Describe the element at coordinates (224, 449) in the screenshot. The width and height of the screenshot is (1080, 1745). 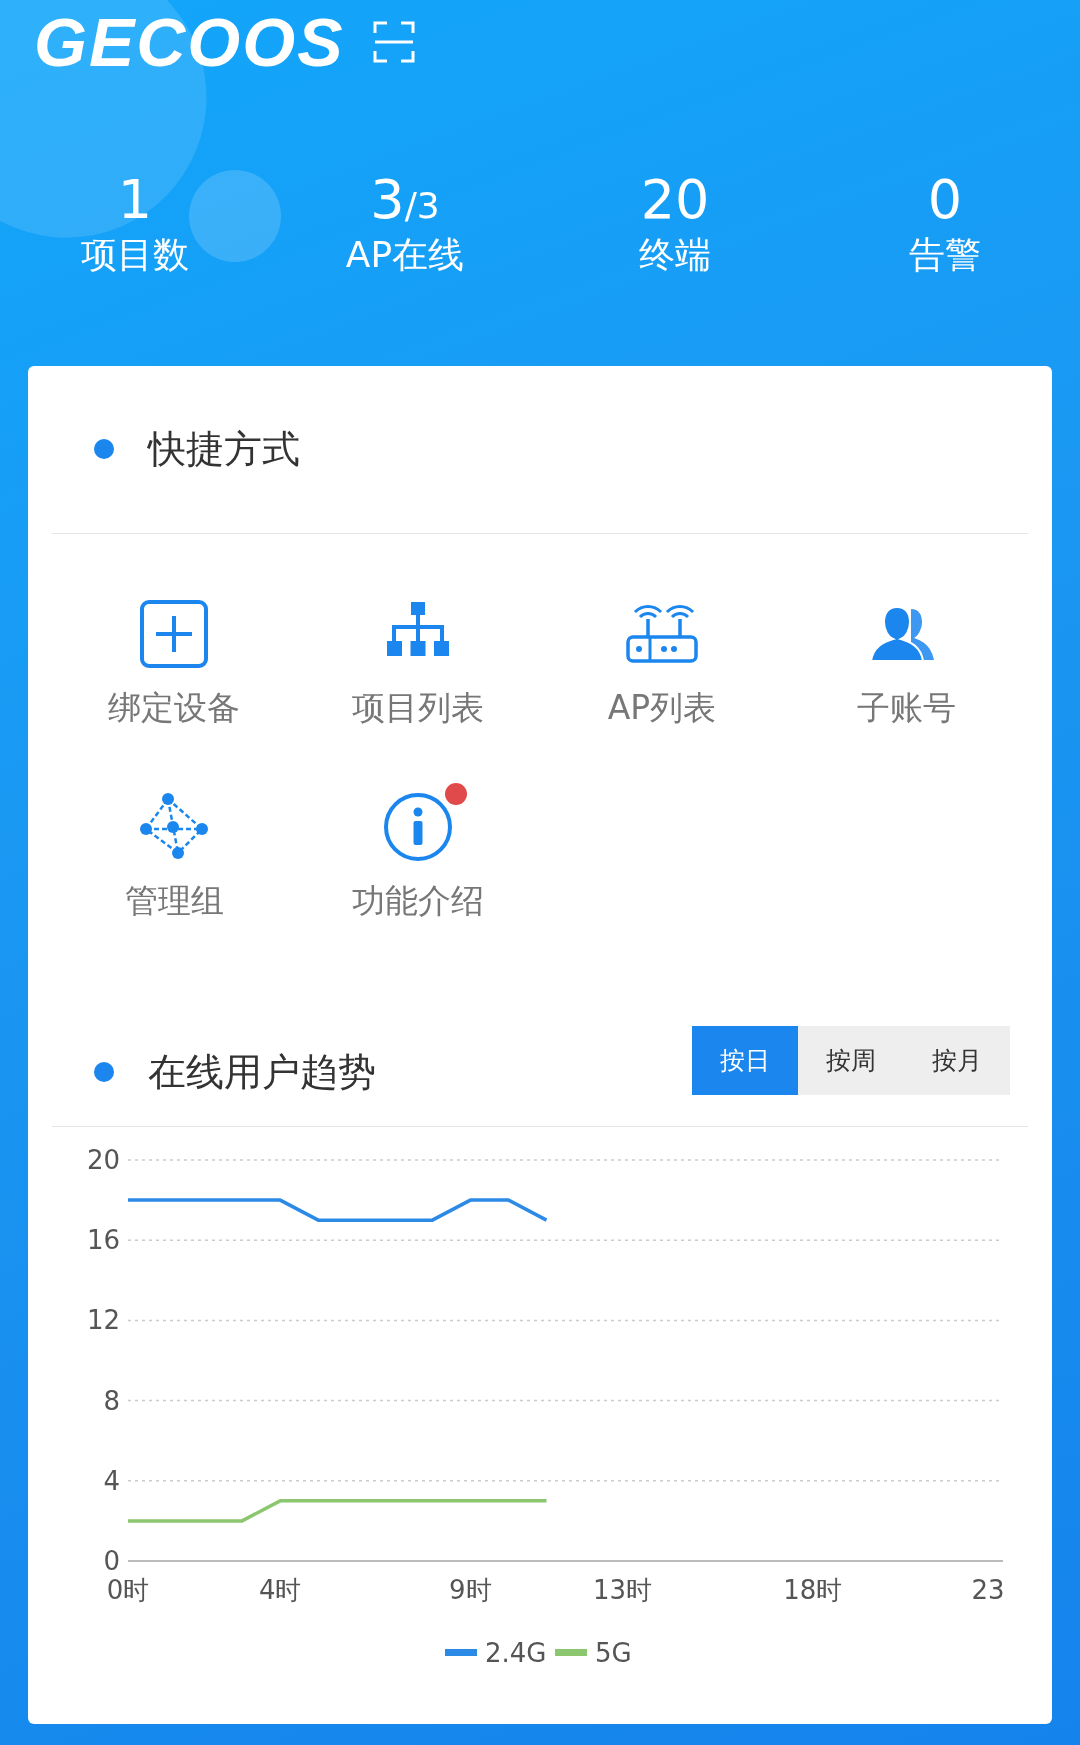
I see `section-title: 快捷方式` at that location.